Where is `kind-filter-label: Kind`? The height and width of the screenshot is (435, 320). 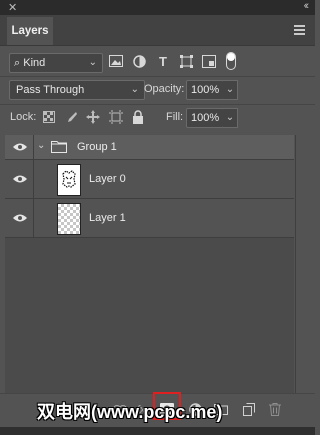
kind-filter-label: Kind is located at coordinates (34, 63).